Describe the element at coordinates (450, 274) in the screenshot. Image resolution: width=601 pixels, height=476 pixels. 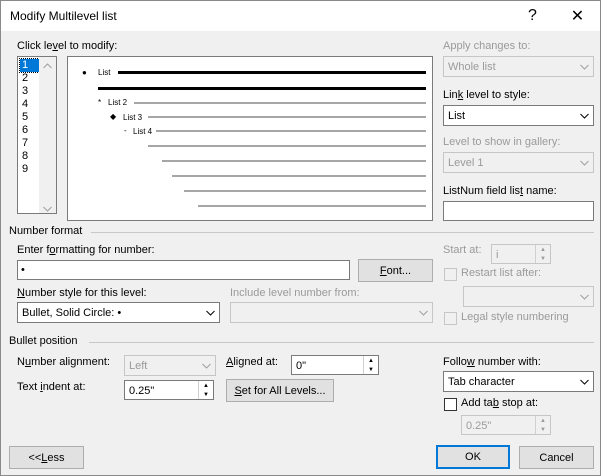
I see `restart-list-checkbox` at that location.